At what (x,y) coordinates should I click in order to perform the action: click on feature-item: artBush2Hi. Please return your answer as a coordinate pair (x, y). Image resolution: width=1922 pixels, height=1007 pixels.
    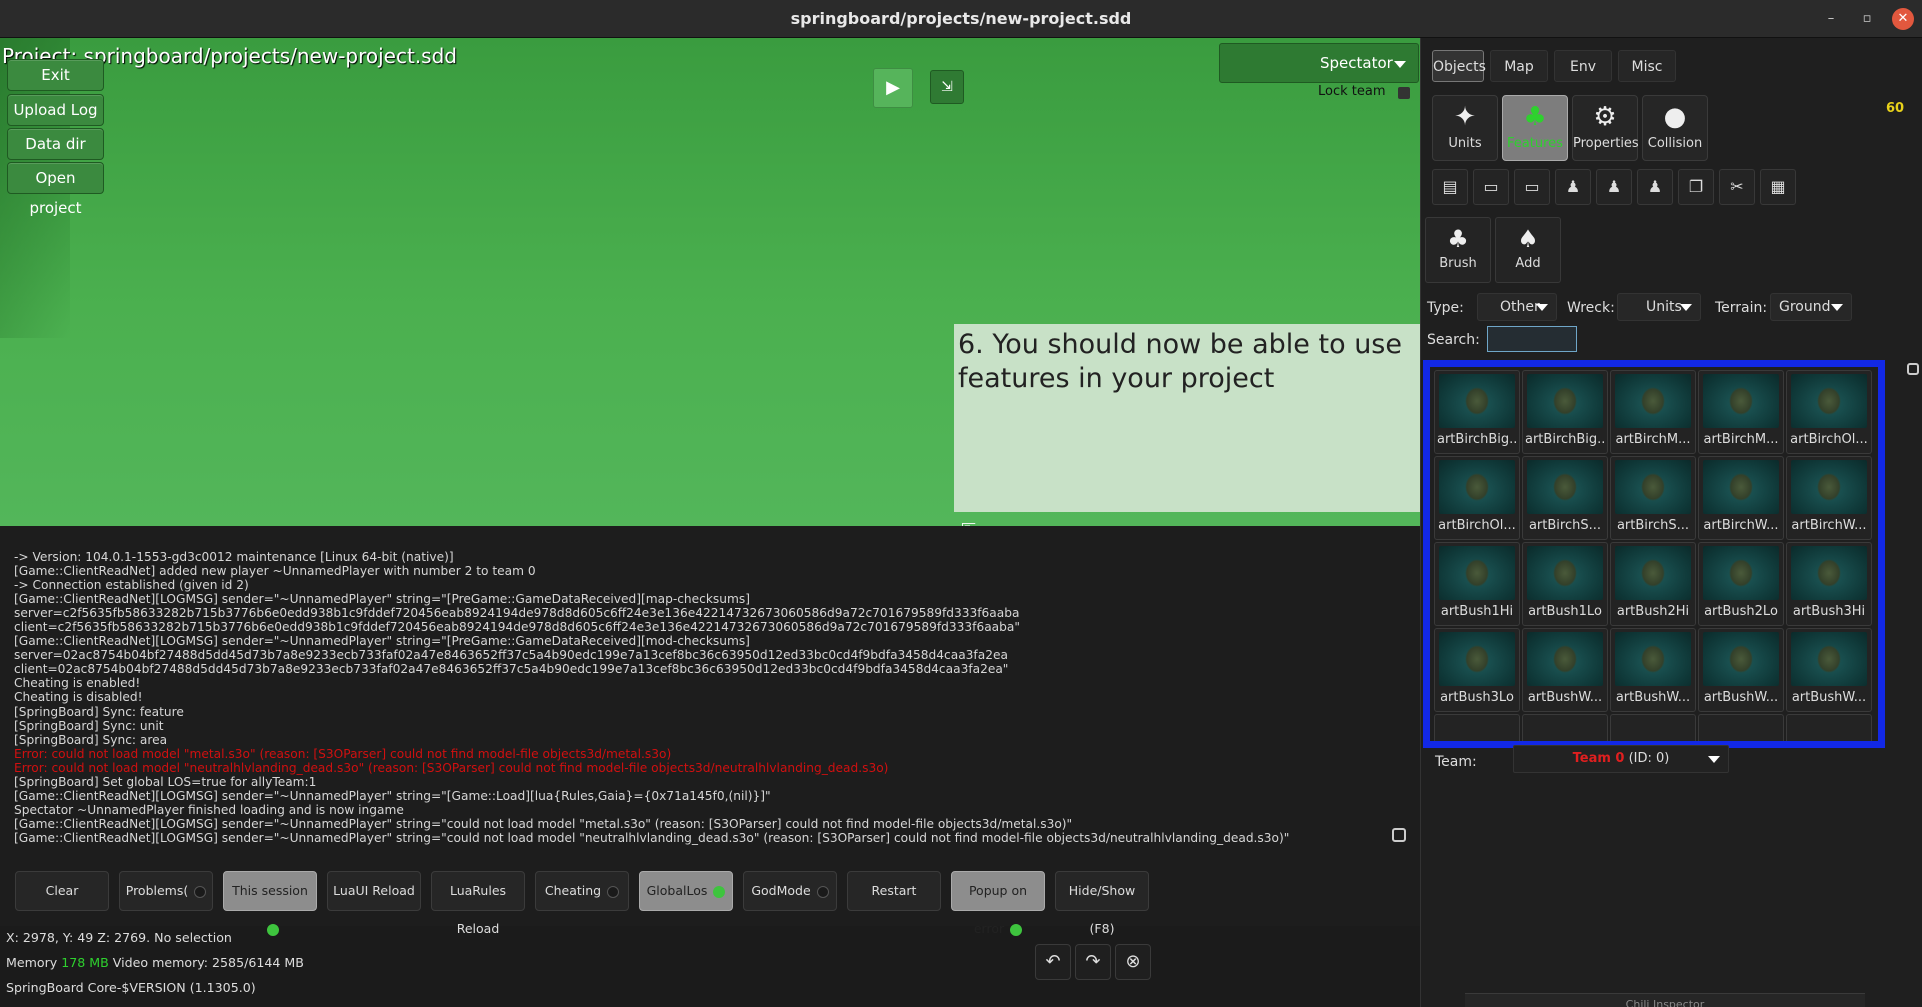
    Looking at the image, I should click on (1653, 584).